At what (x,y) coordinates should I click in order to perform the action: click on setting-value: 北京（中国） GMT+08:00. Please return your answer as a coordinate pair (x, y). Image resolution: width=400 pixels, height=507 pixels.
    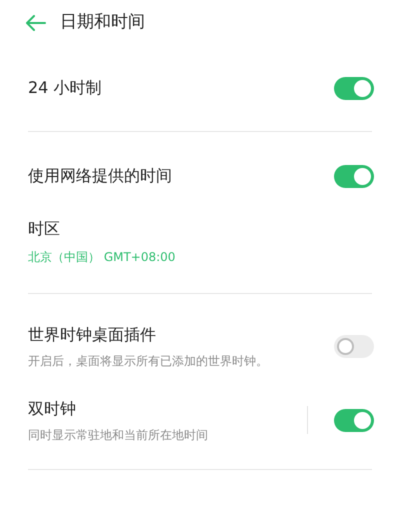
    Looking at the image, I should click on (102, 257).